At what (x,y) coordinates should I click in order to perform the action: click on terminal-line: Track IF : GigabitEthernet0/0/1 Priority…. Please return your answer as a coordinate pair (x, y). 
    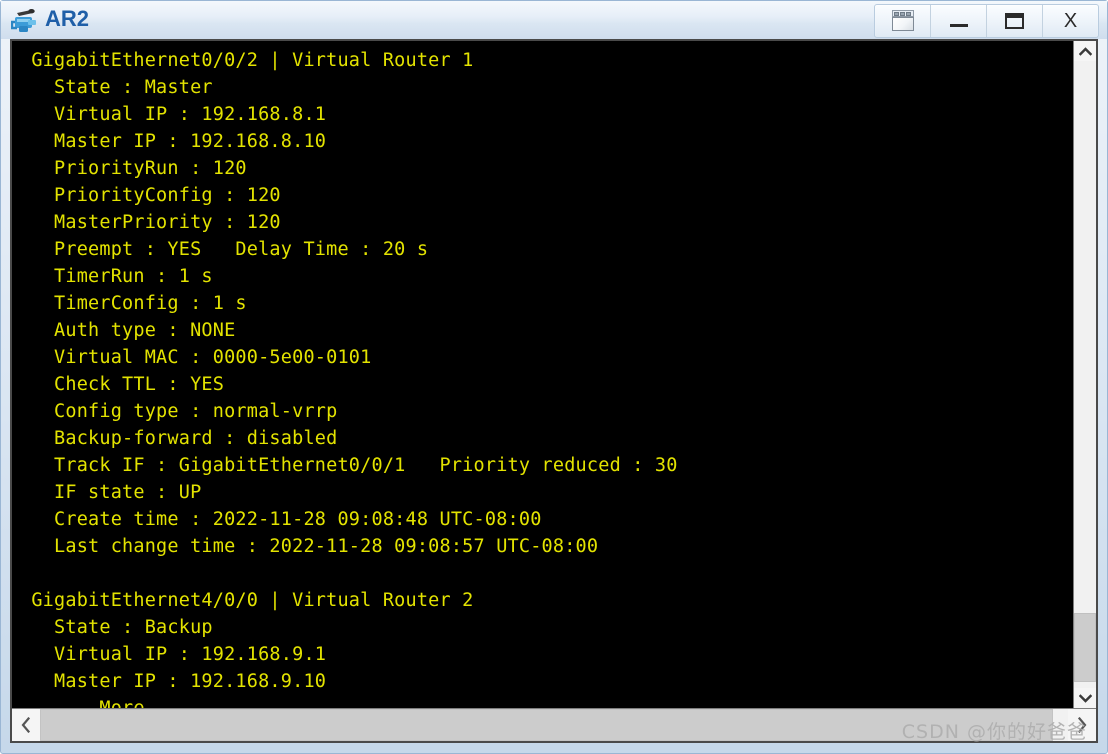
    Looking at the image, I should click on (349, 465).